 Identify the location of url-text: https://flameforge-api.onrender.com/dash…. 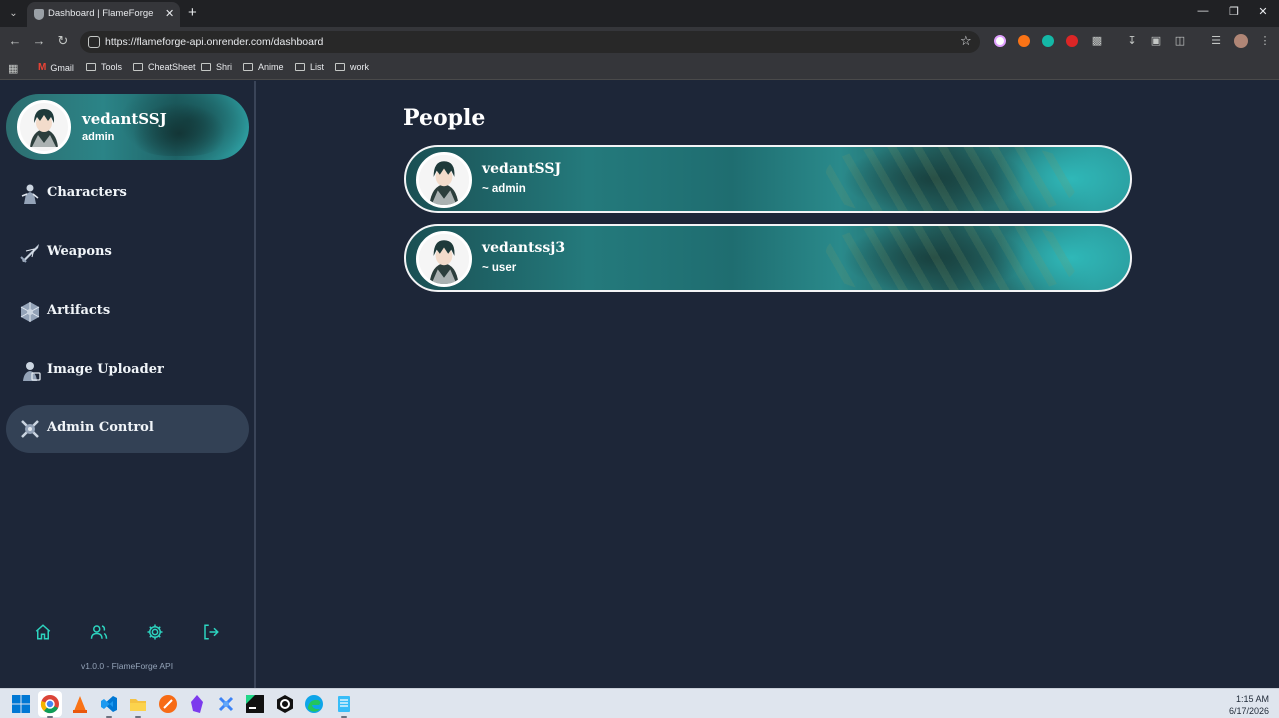
(214, 42).